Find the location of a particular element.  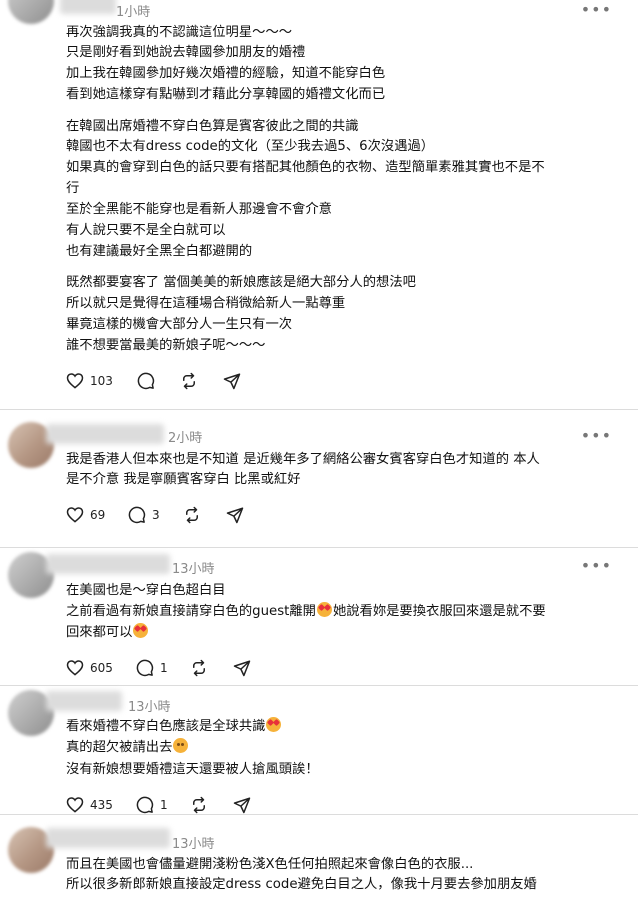

post-text-line: 行 is located at coordinates (73, 188).